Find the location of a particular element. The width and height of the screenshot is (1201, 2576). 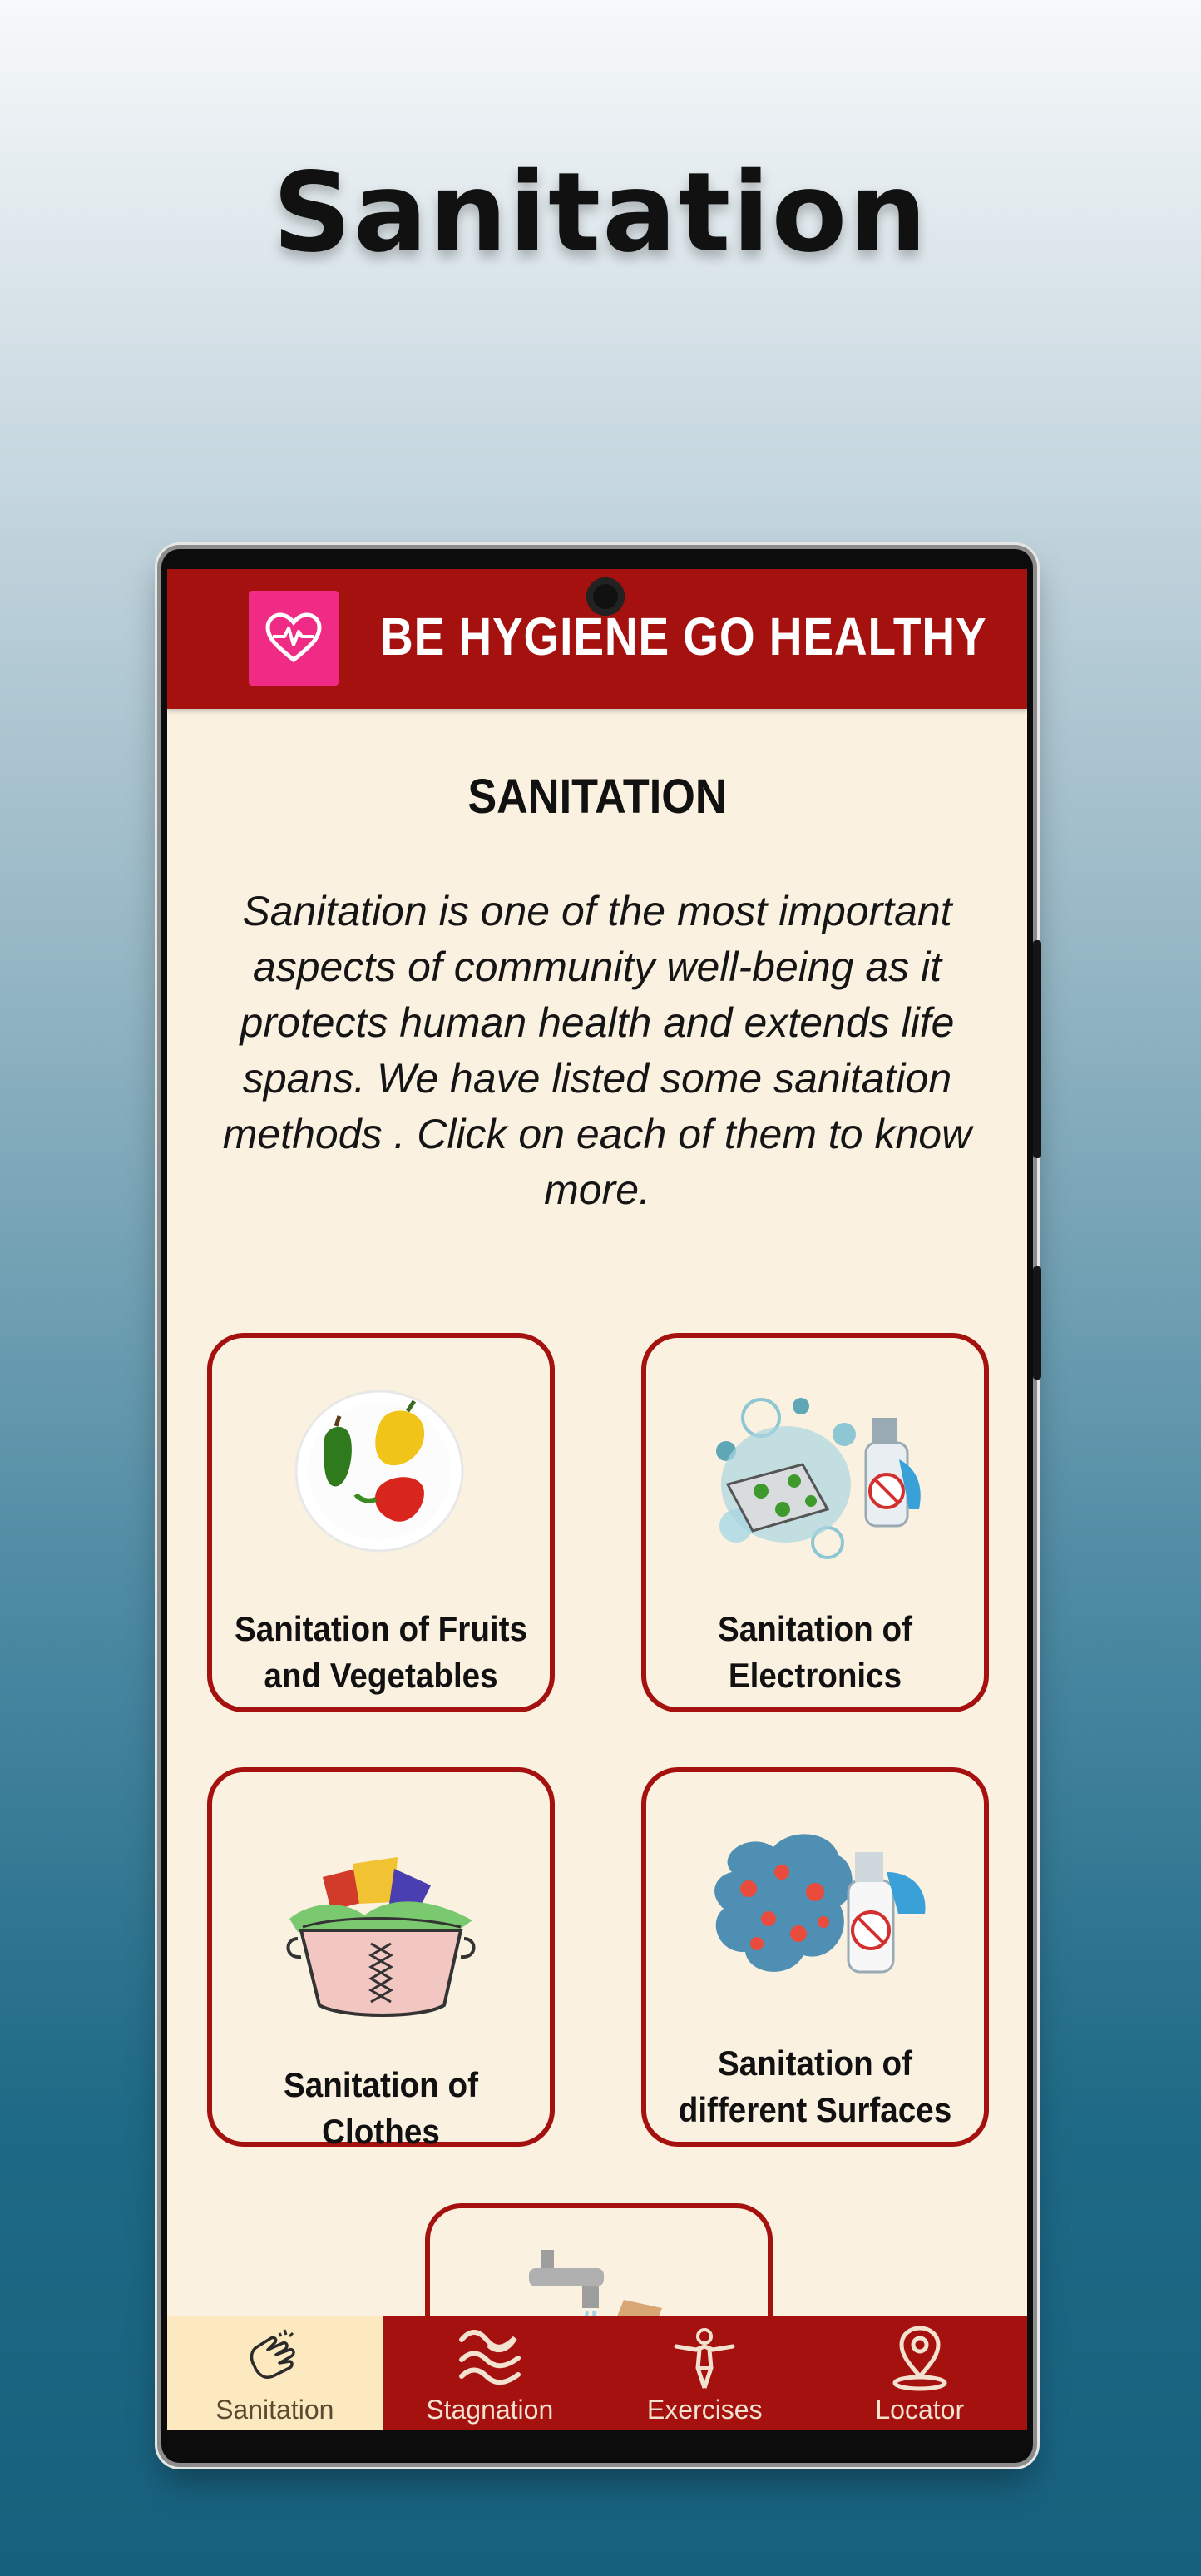

nav-label: Locator is located at coordinates (920, 2410).